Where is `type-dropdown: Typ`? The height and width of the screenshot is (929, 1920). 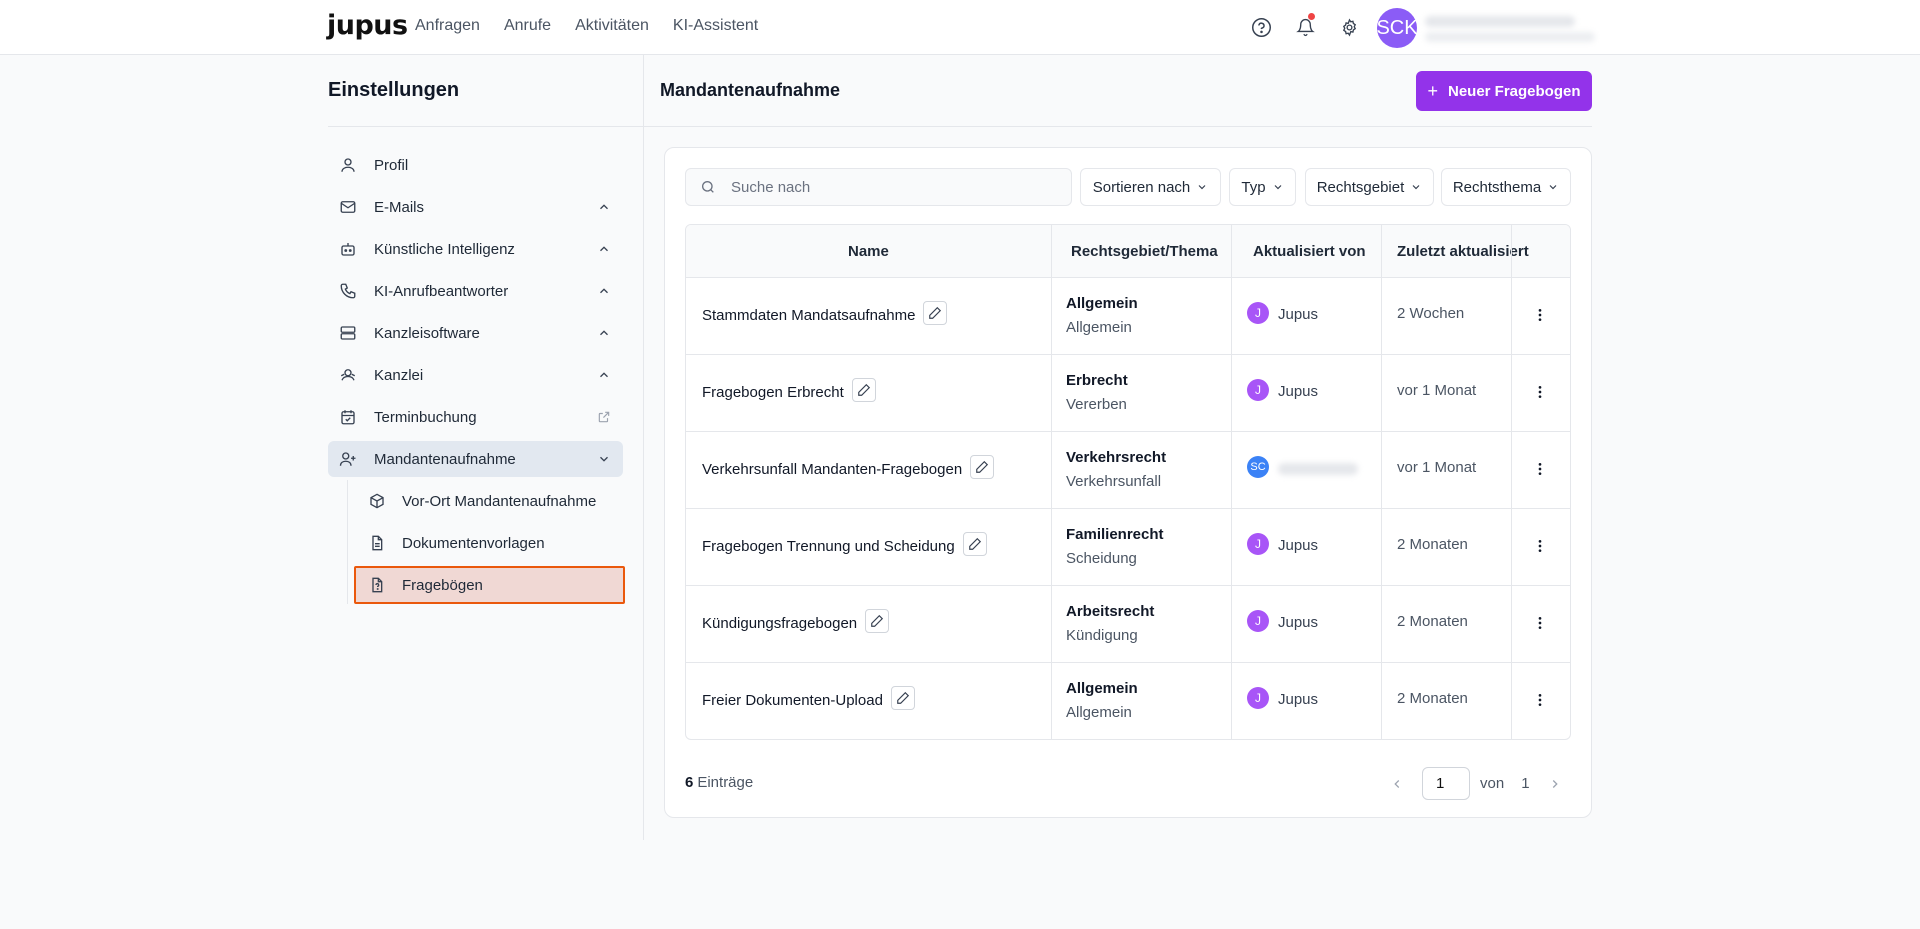 type-dropdown: Typ is located at coordinates (1262, 187).